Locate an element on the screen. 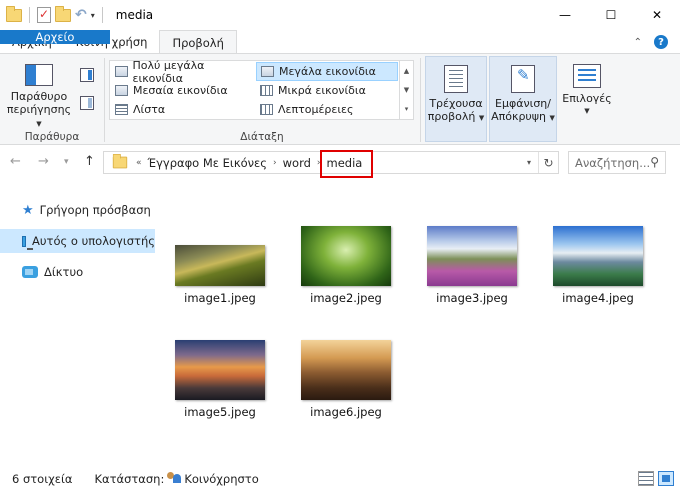 This screenshot has height=492, width=680. file-item: image4.jpeg is located at coordinates (598, 261).